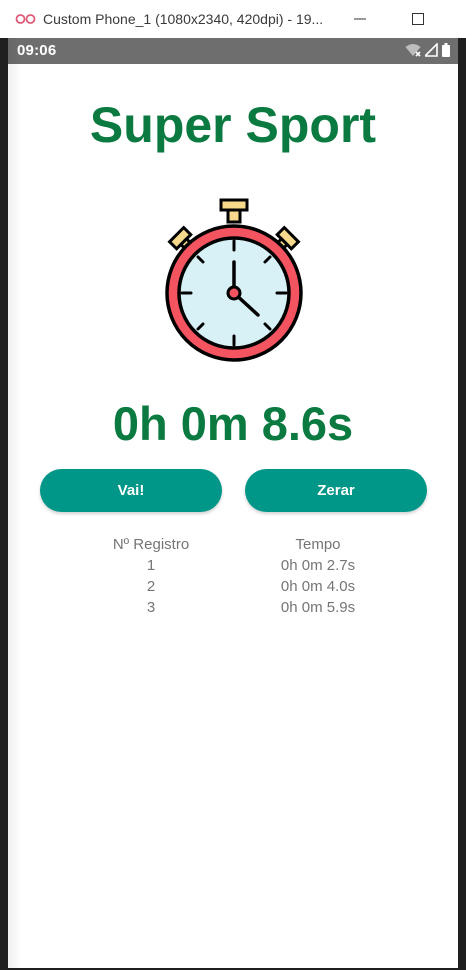 Image resolution: width=466 pixels, height=970 pixels. I want to click on table-row: 2 0h 0m 4.0s, so click(233, 588).